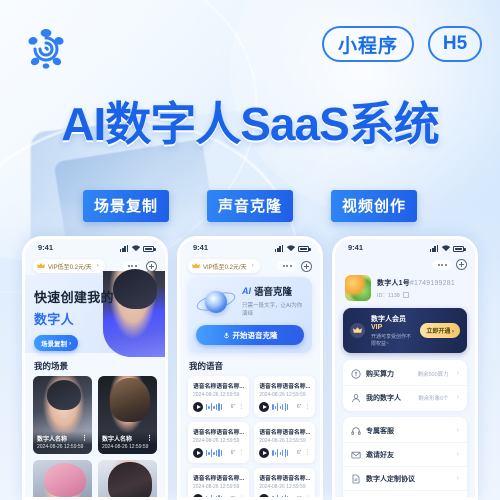  I want to click on tag-h5: H5, so click(455, 44).